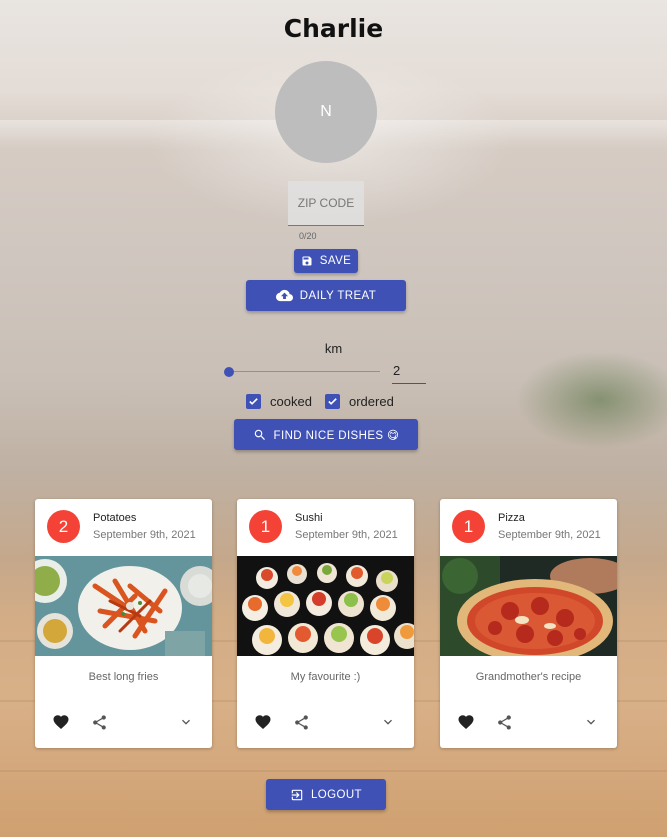 Image resolution: width=667 pixels, height=837 pixels. I want to click on zip-code-field, so click(326, 203).